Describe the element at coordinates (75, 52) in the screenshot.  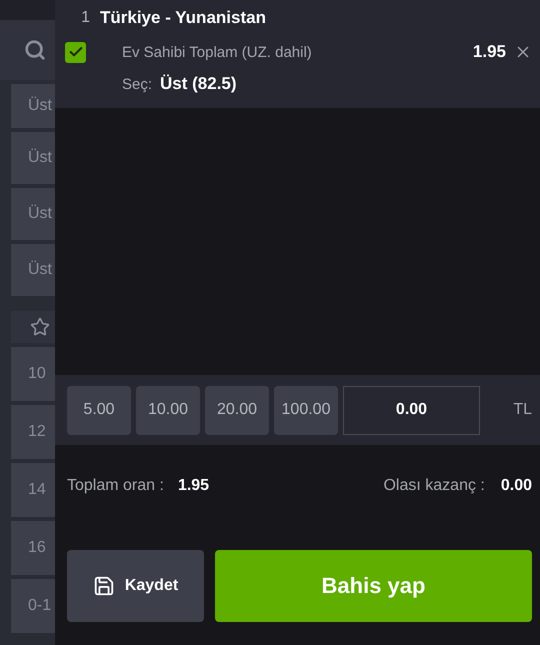
I see `bet-checkbox` at that location.